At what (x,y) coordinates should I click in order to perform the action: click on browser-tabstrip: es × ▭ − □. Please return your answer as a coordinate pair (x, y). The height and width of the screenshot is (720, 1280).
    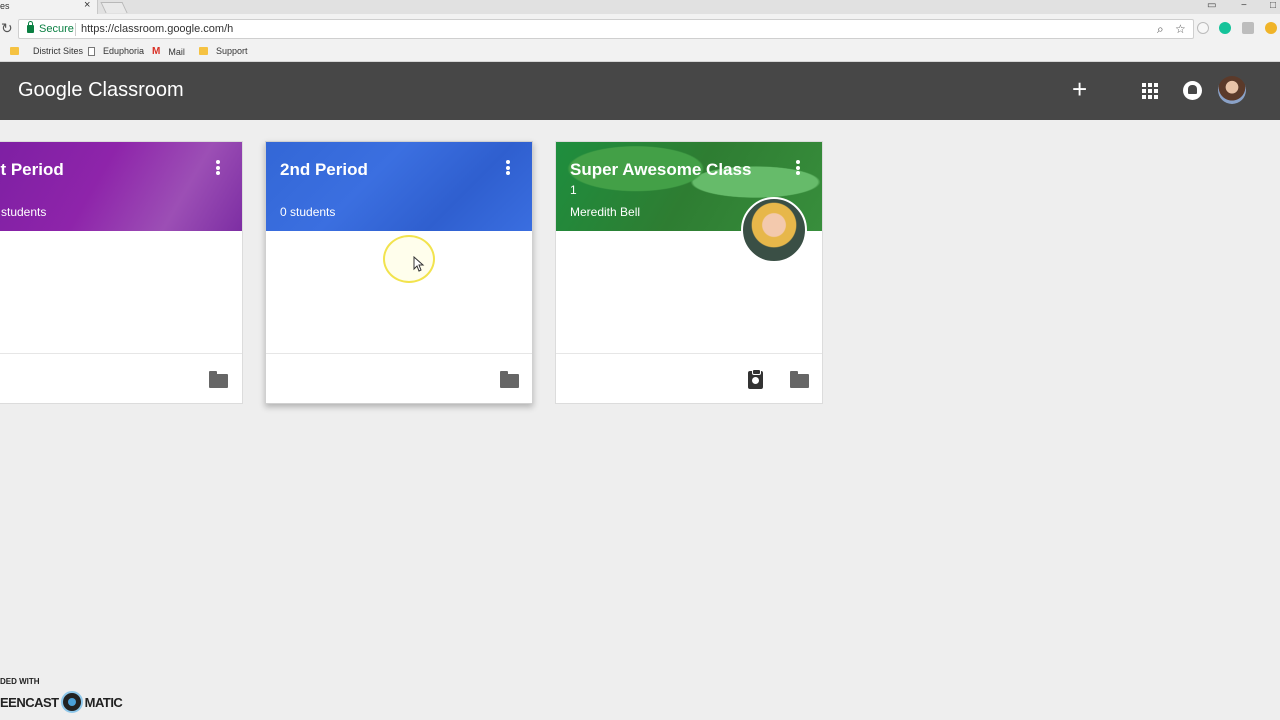
    Looking at the image, I should click on (640, 7).